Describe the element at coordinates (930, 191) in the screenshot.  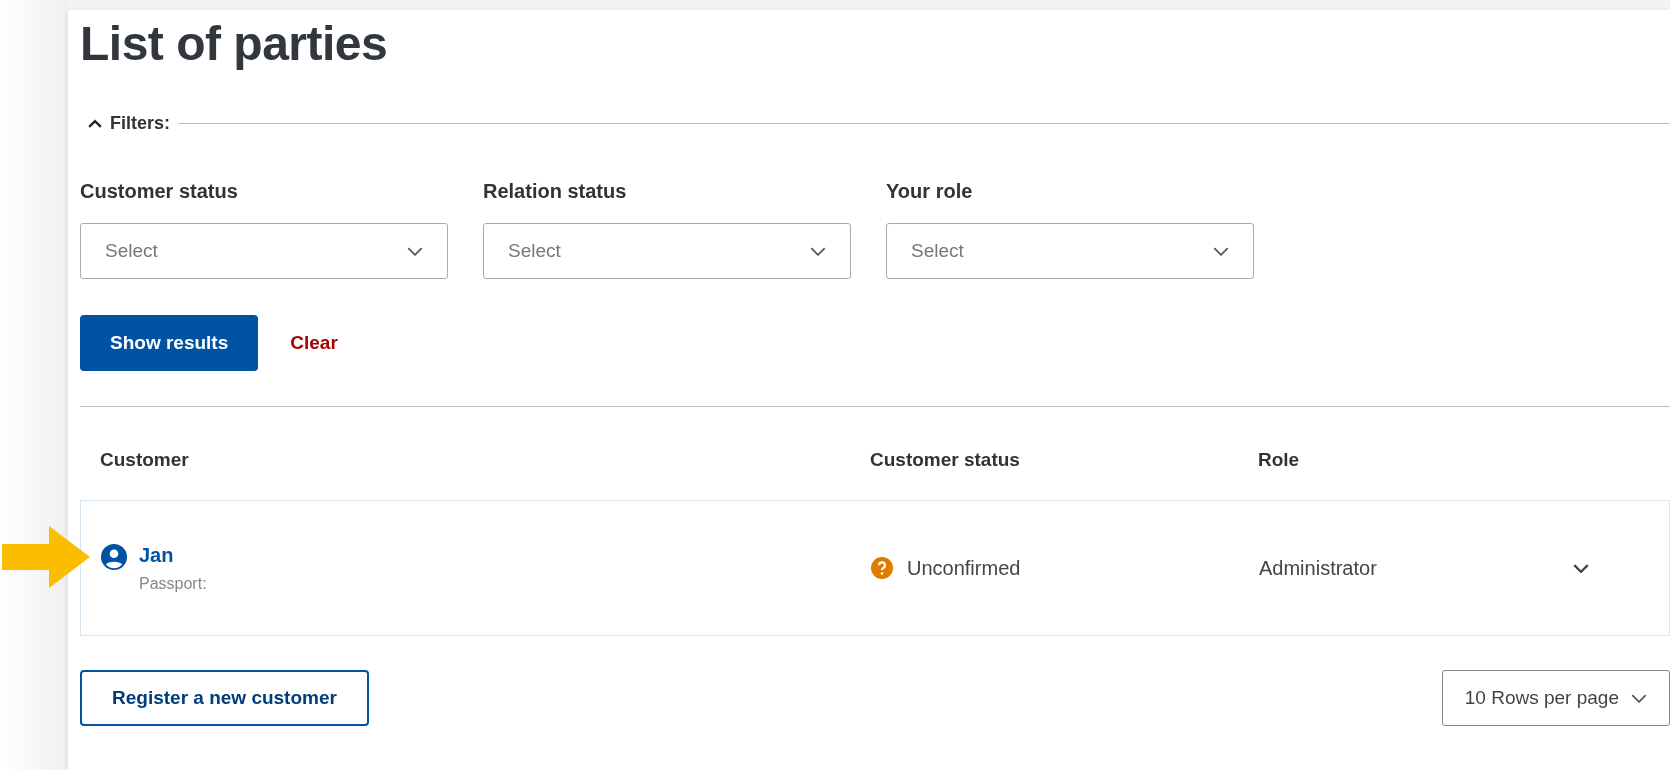
I see `field-label: Your role` at that location.